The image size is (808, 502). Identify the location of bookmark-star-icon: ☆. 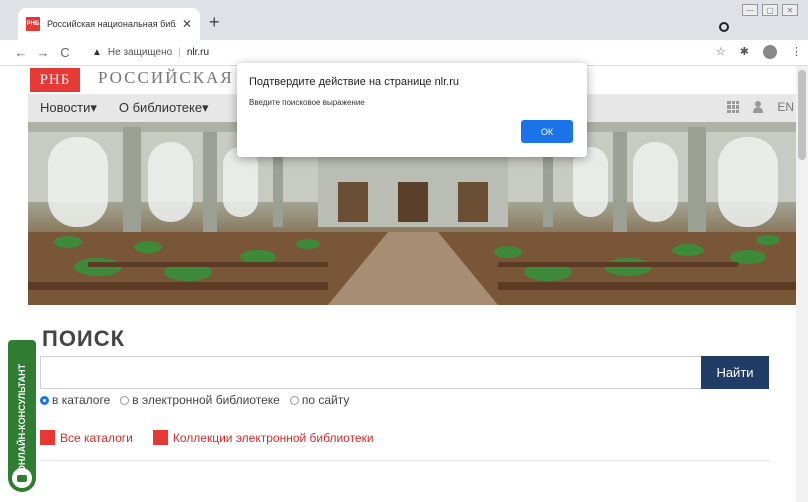
(721, 52).